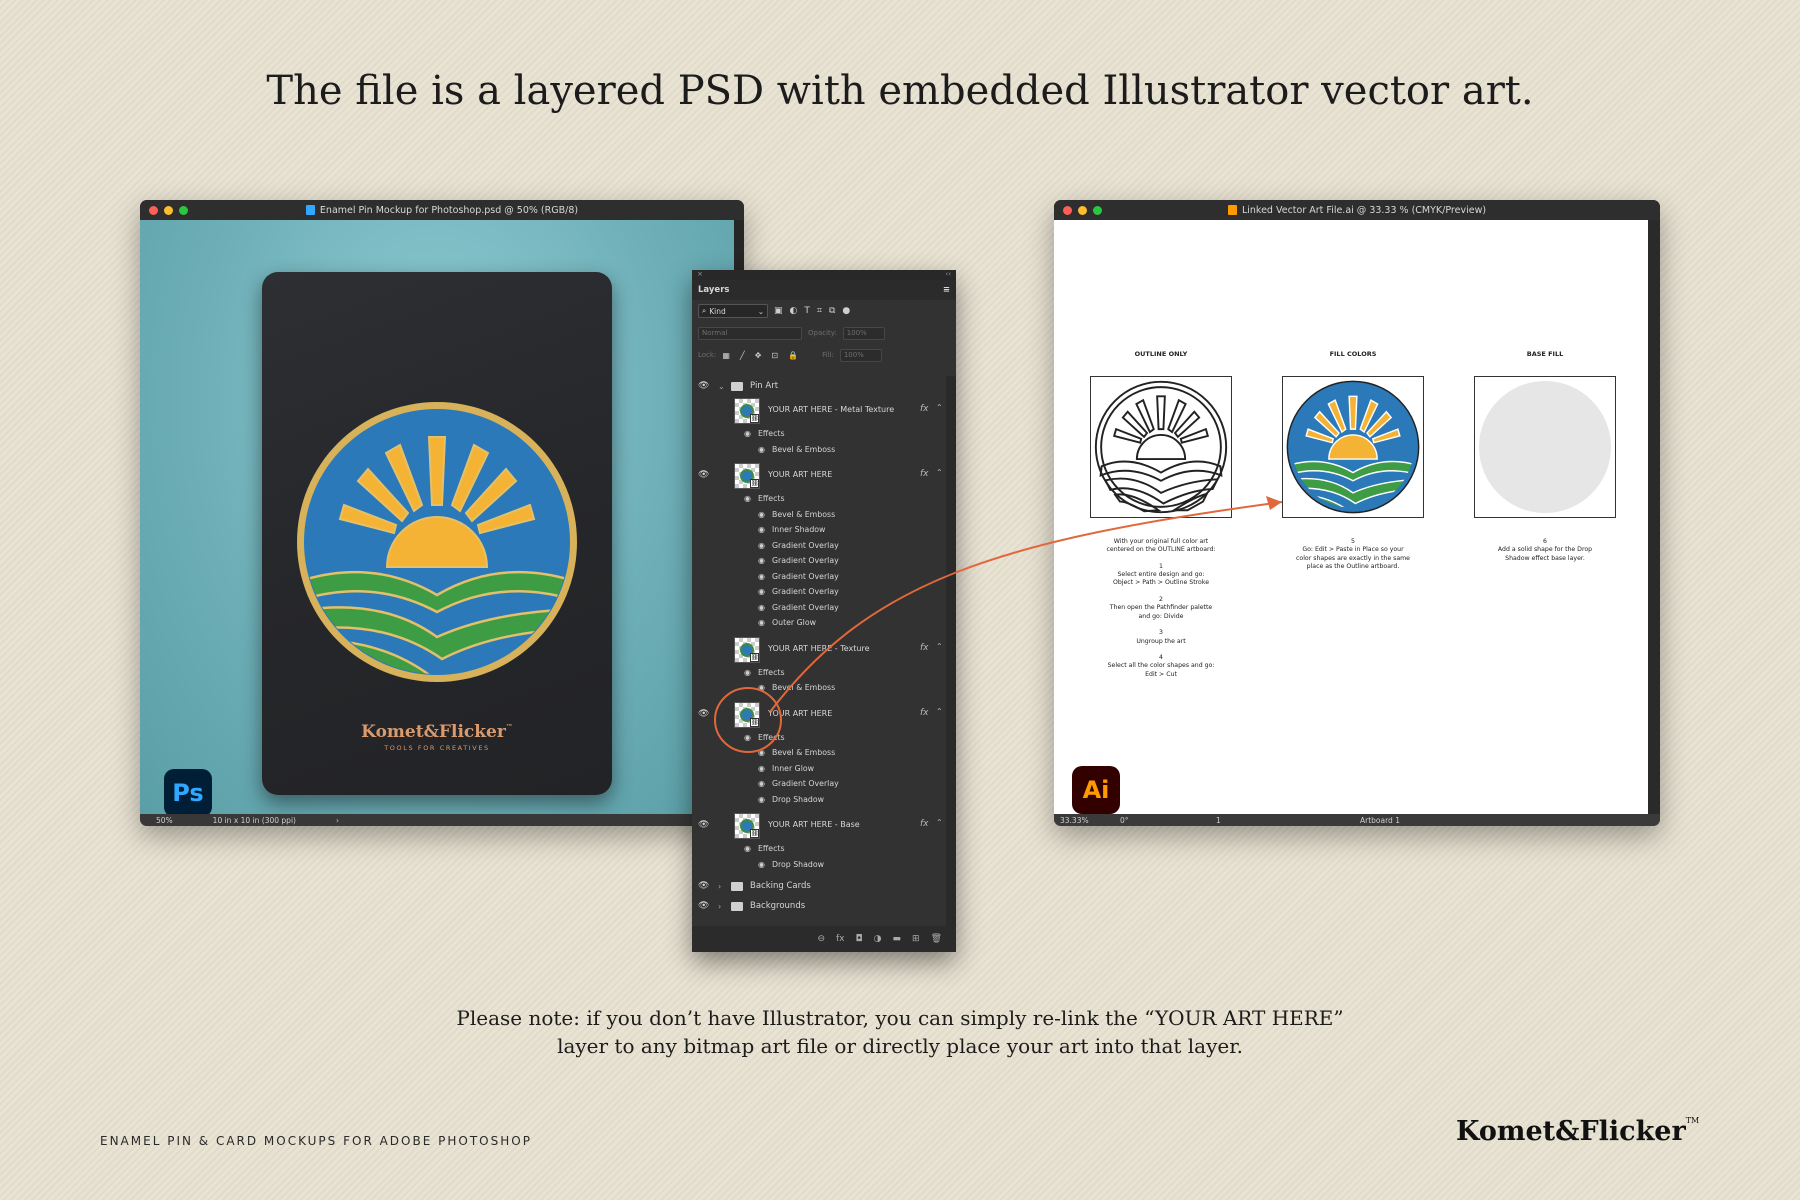 Image resolution: width=1800 pixels, height=1200 pixels. What do you see at coordinates (951, 651) in the screenshot?
I see `layers-scrollbar` at bounding box center [951, 651].